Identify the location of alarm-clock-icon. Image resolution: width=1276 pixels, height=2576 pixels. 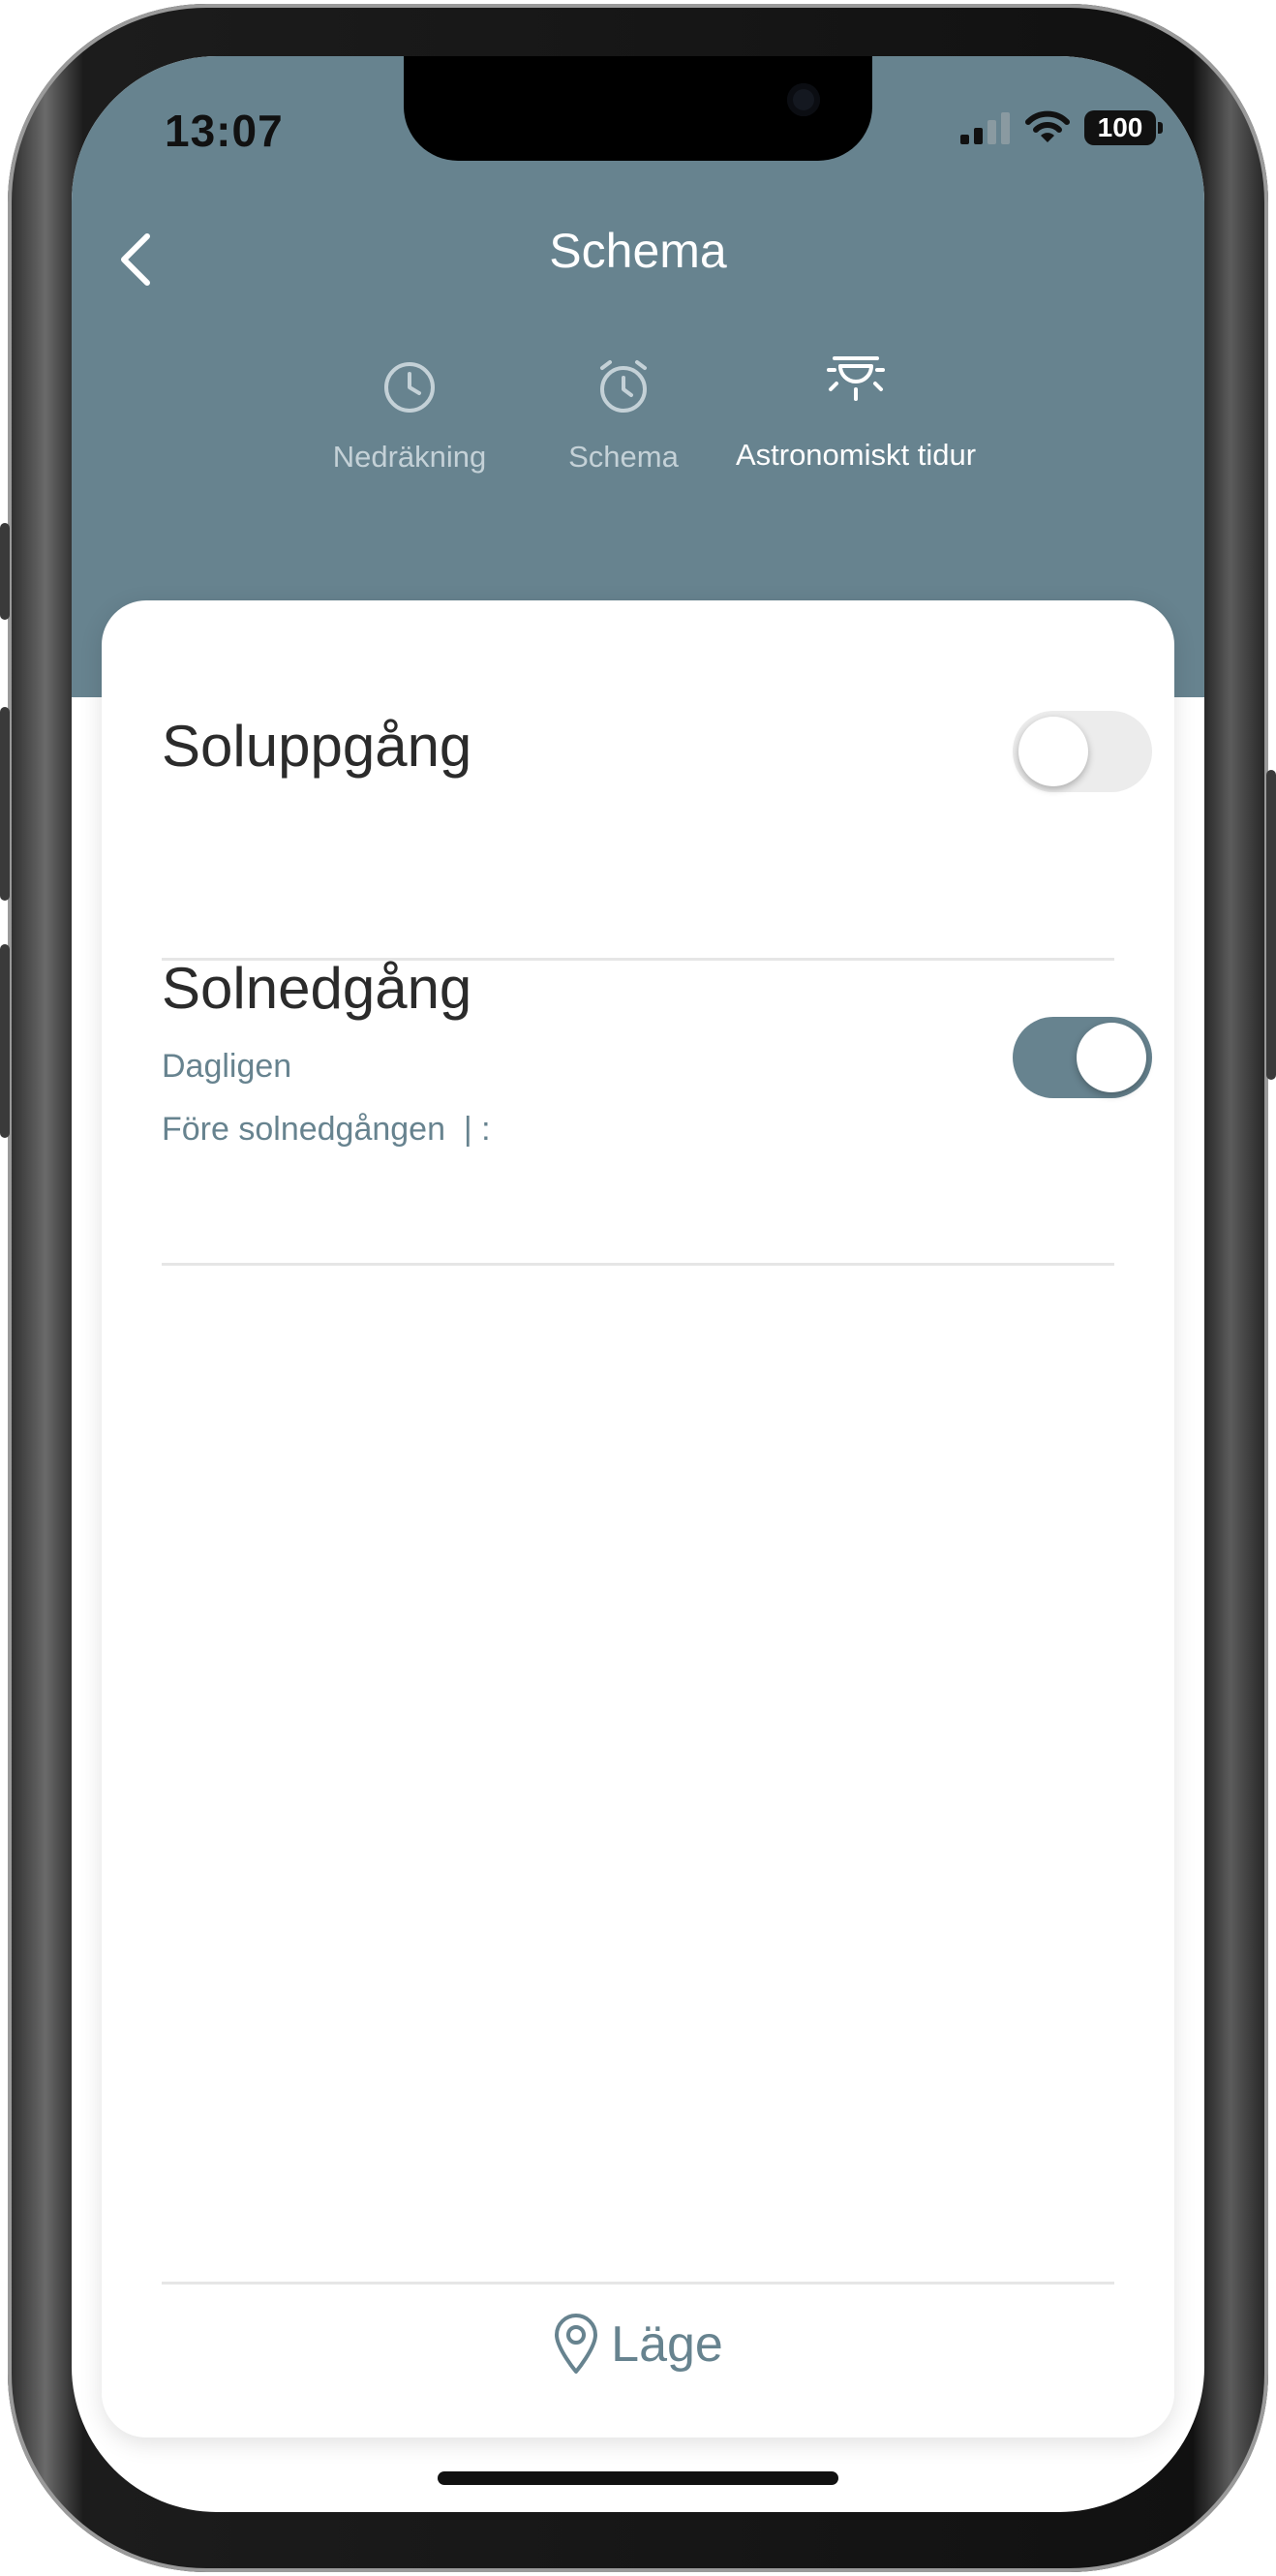
(623, 386).